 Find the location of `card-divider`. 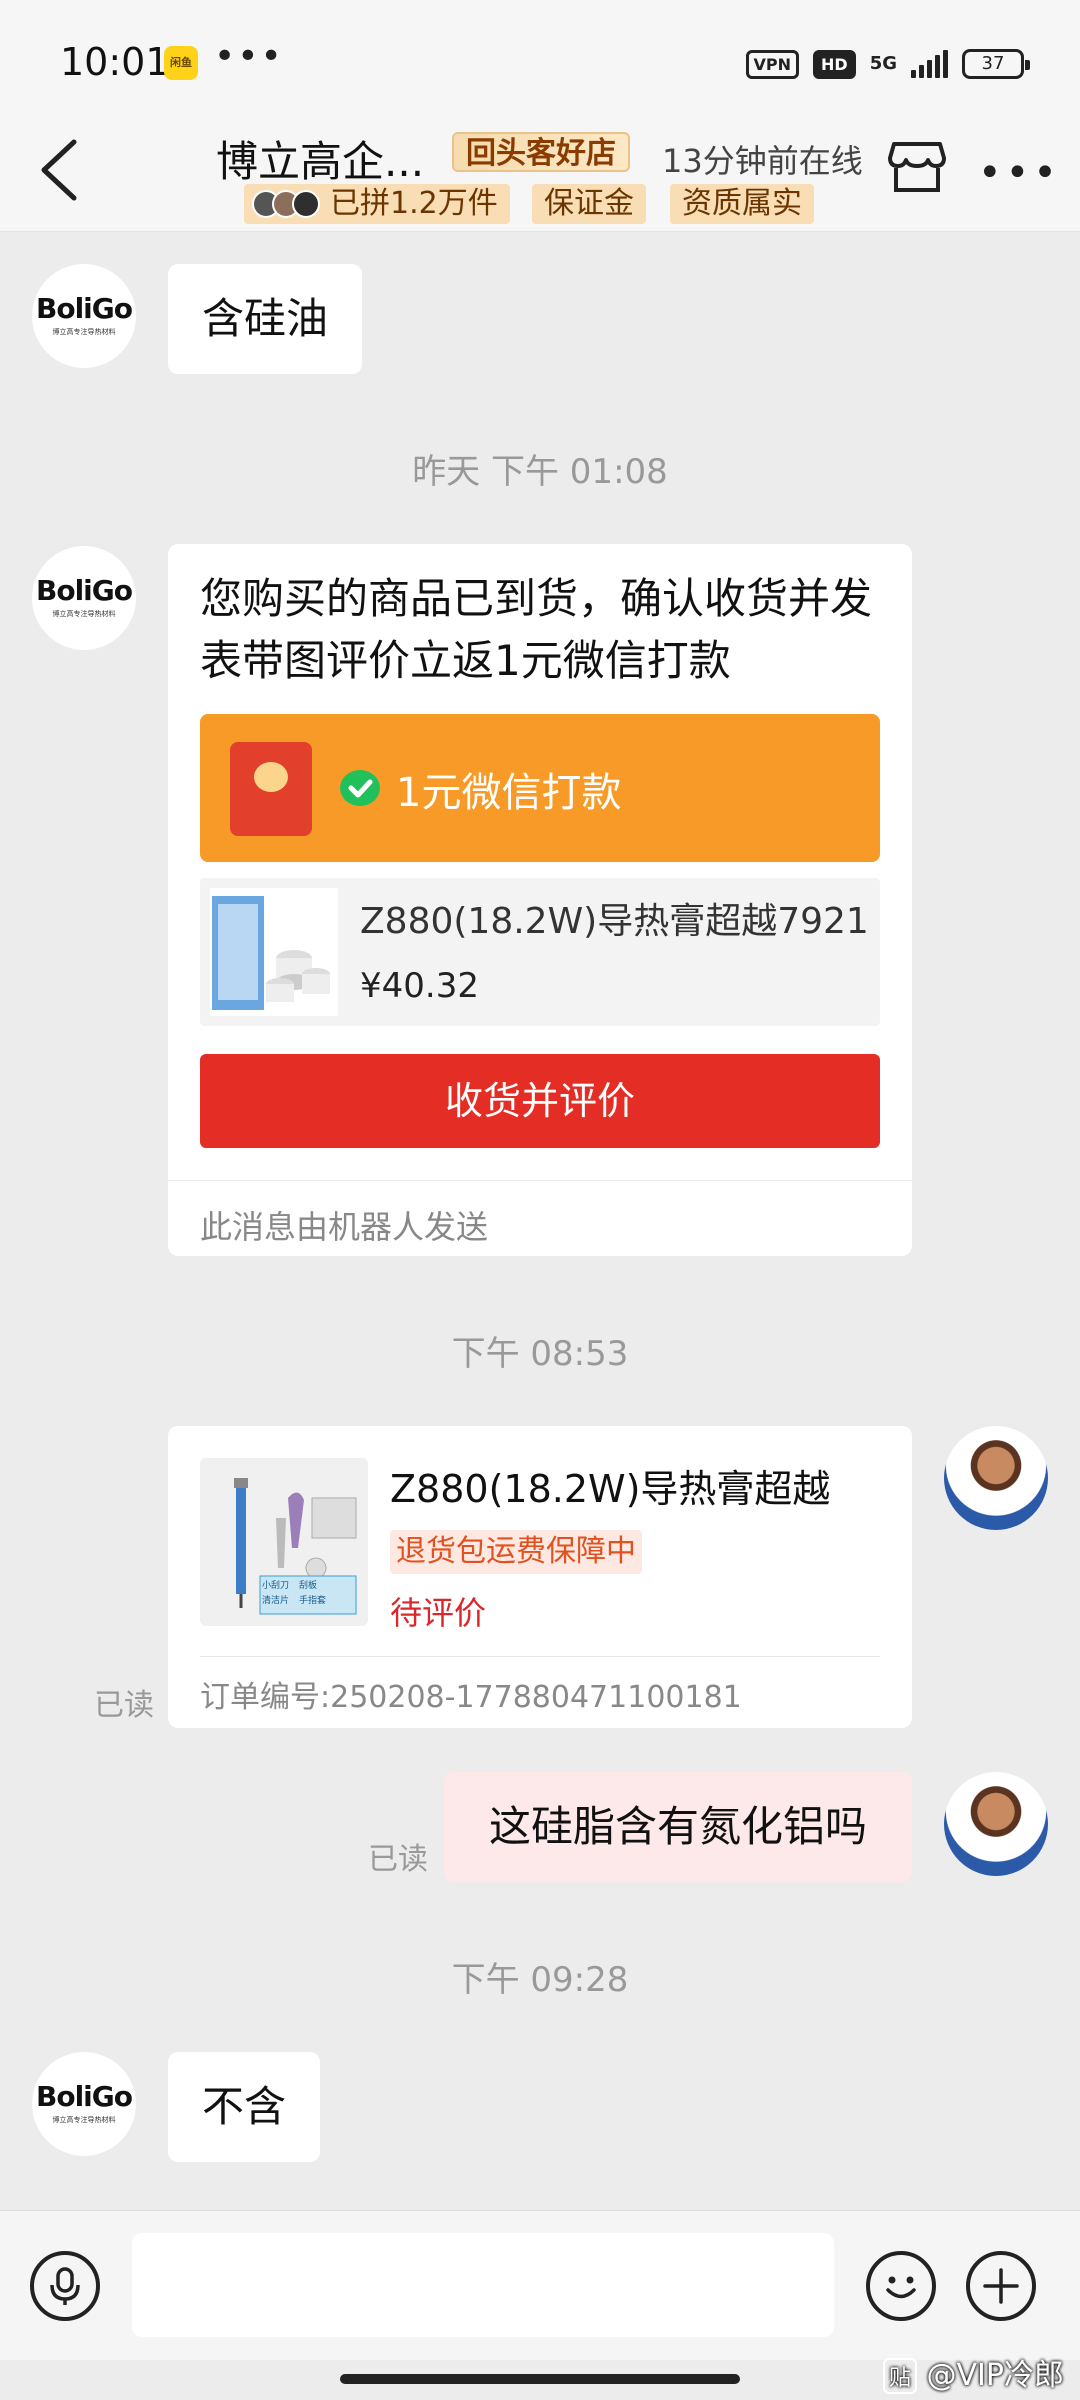

card-divider is located at coordinates (540, 1180).